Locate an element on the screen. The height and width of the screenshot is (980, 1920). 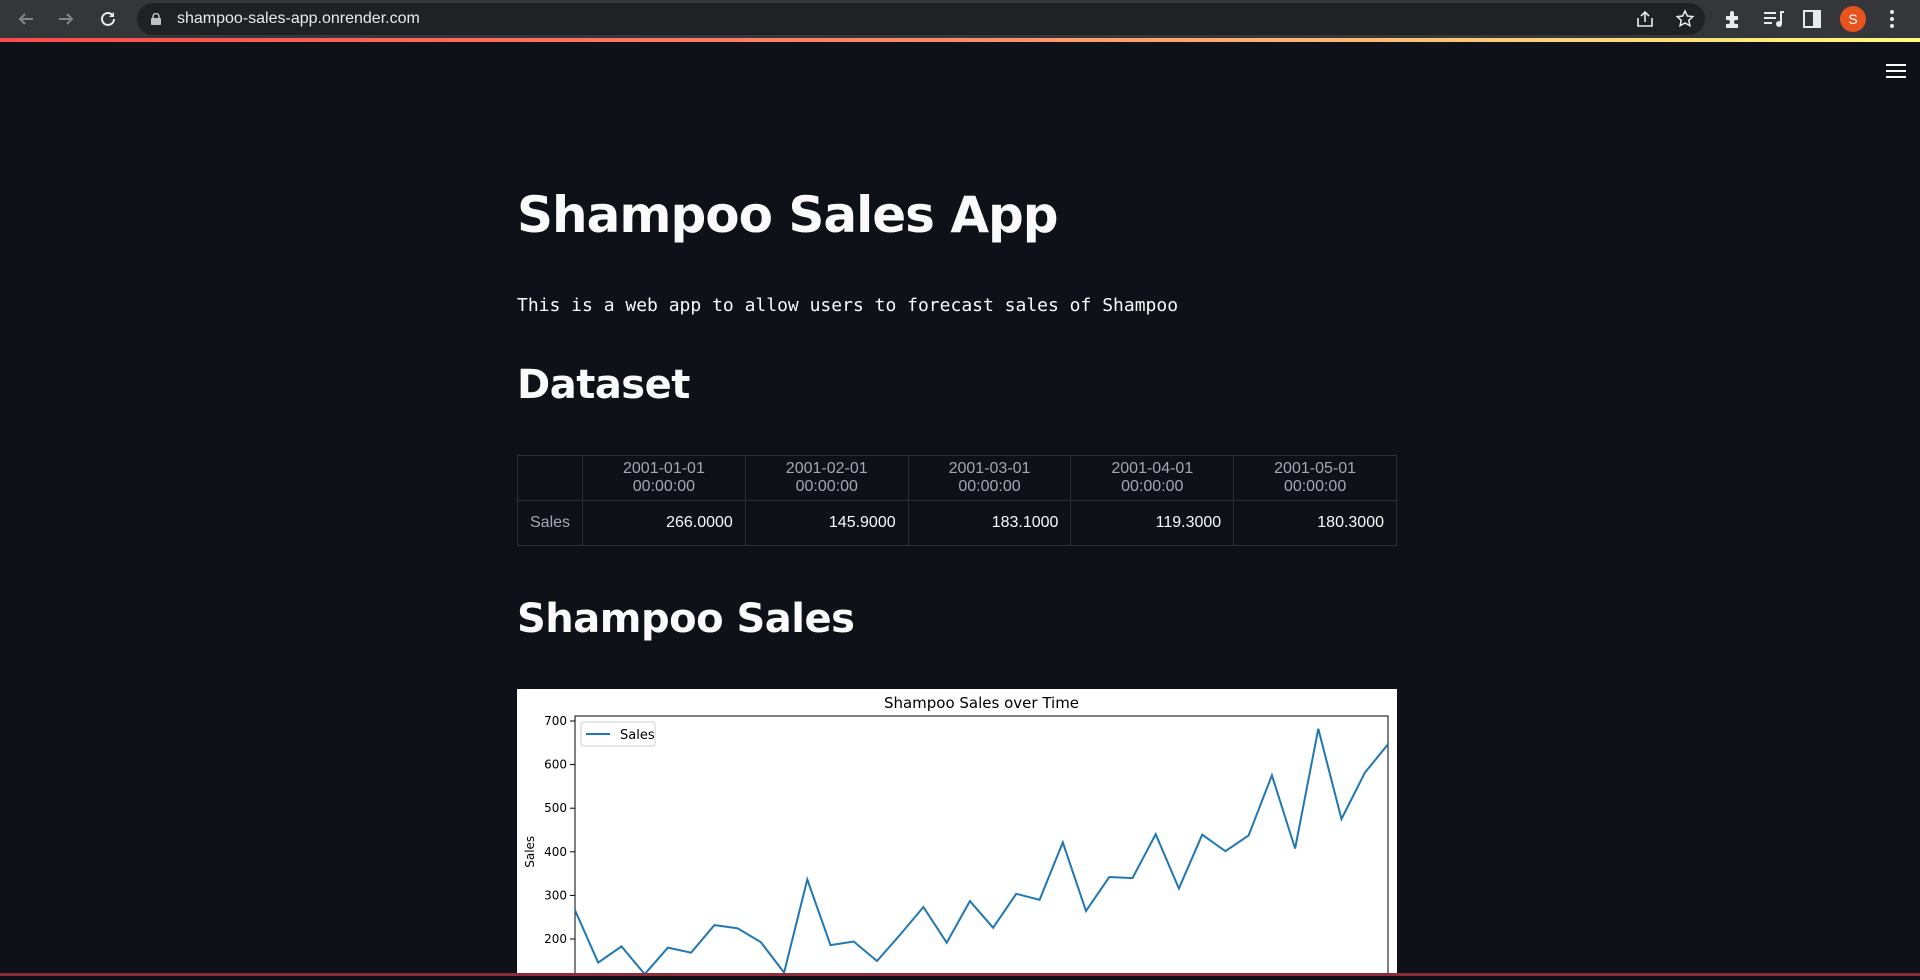
avatar: S is located at coordinates (1853, 19).